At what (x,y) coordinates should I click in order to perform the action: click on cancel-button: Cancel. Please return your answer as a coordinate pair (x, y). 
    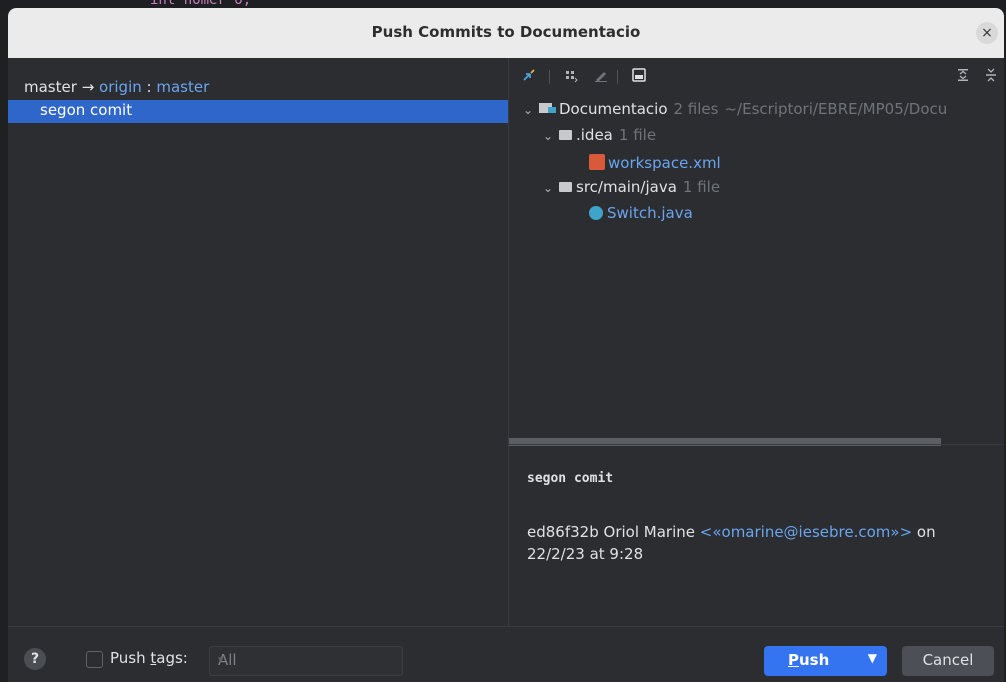
    Looking at the image, I should click on (948, 661).